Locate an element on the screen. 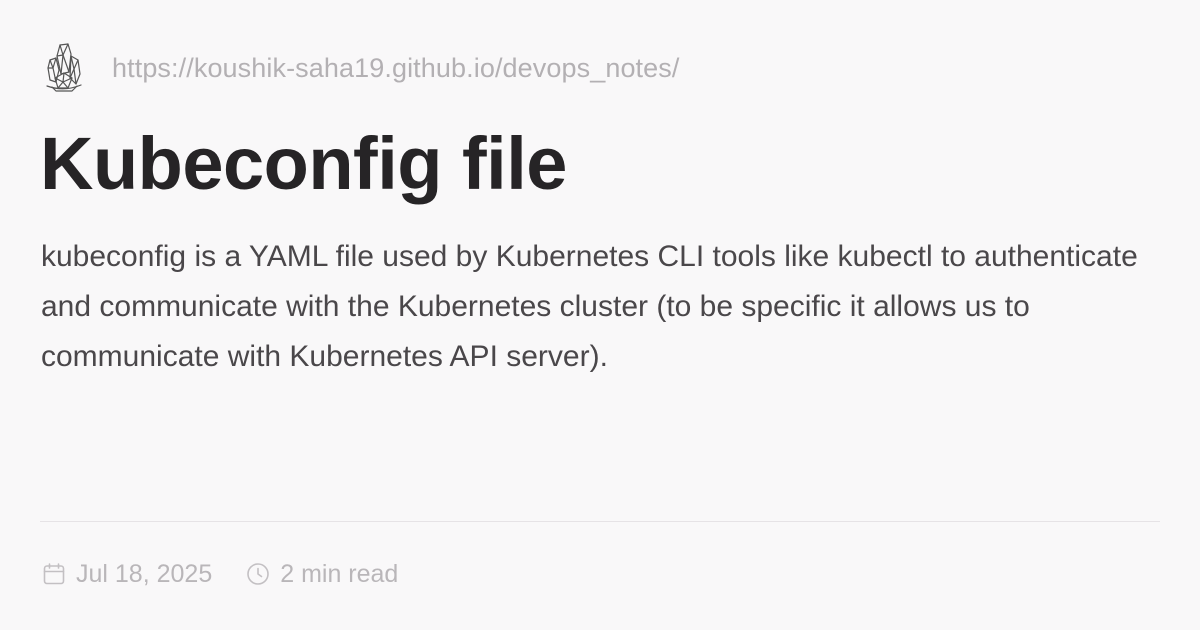 The width and height of the screenshot is (1200, 630). crystal-logo-icon is located at coordinates (64, 68).